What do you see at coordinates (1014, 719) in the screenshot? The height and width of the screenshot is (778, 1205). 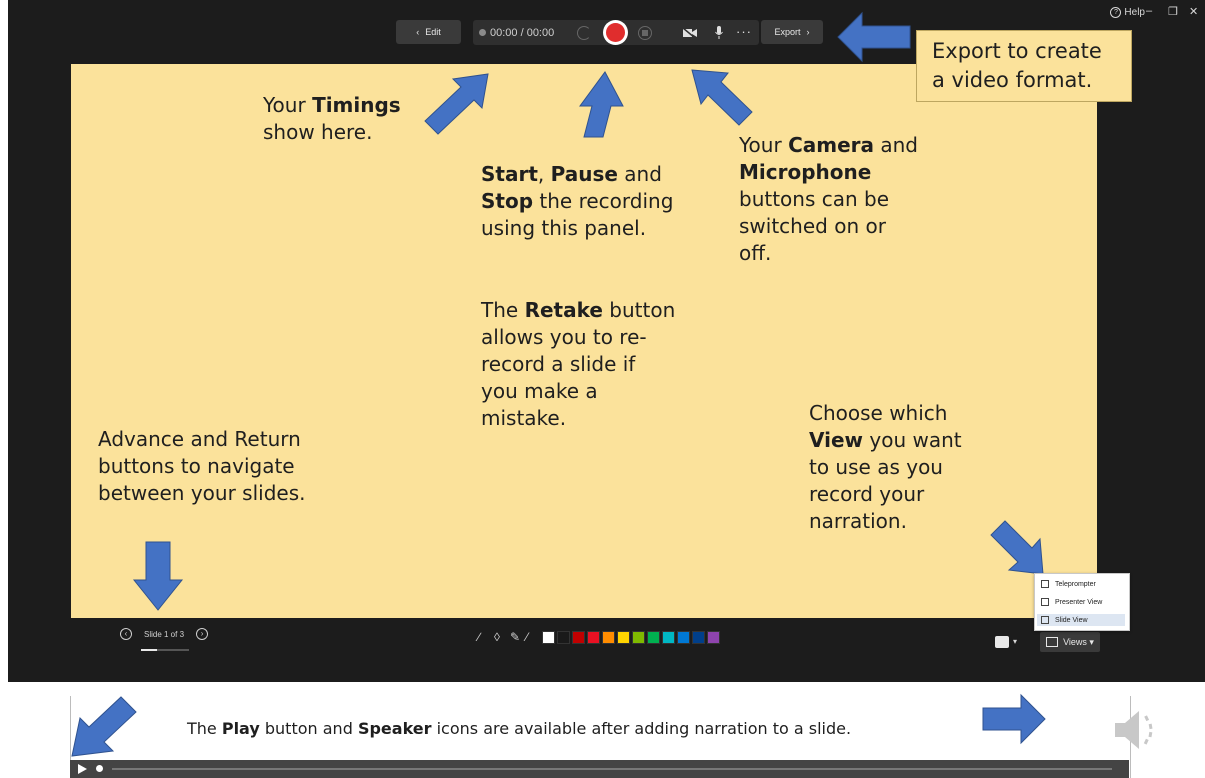 I see `arrow-to-speaker-icon` at bounding box center [1014, 719].